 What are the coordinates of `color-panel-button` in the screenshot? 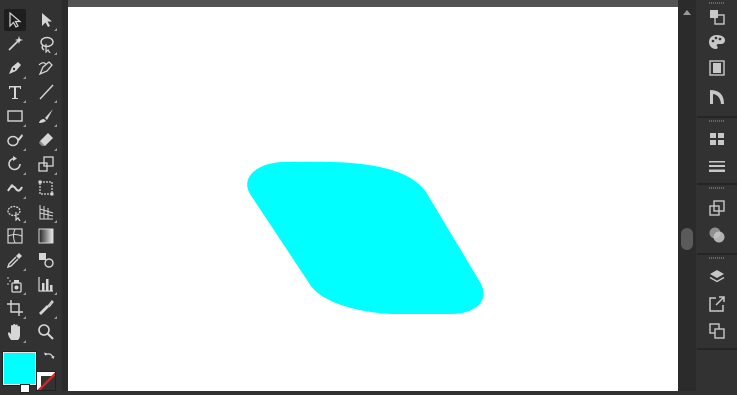 It's located at (717, 42).